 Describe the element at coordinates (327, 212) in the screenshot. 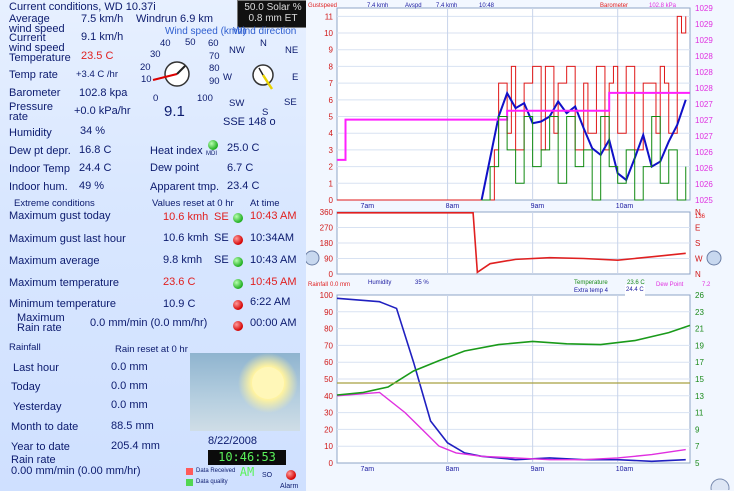

I see `y-tick-label: 360` at that location.